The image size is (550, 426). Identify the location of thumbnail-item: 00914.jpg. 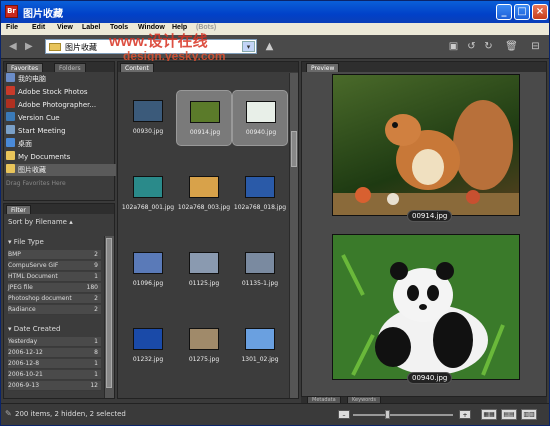
(204, 118).